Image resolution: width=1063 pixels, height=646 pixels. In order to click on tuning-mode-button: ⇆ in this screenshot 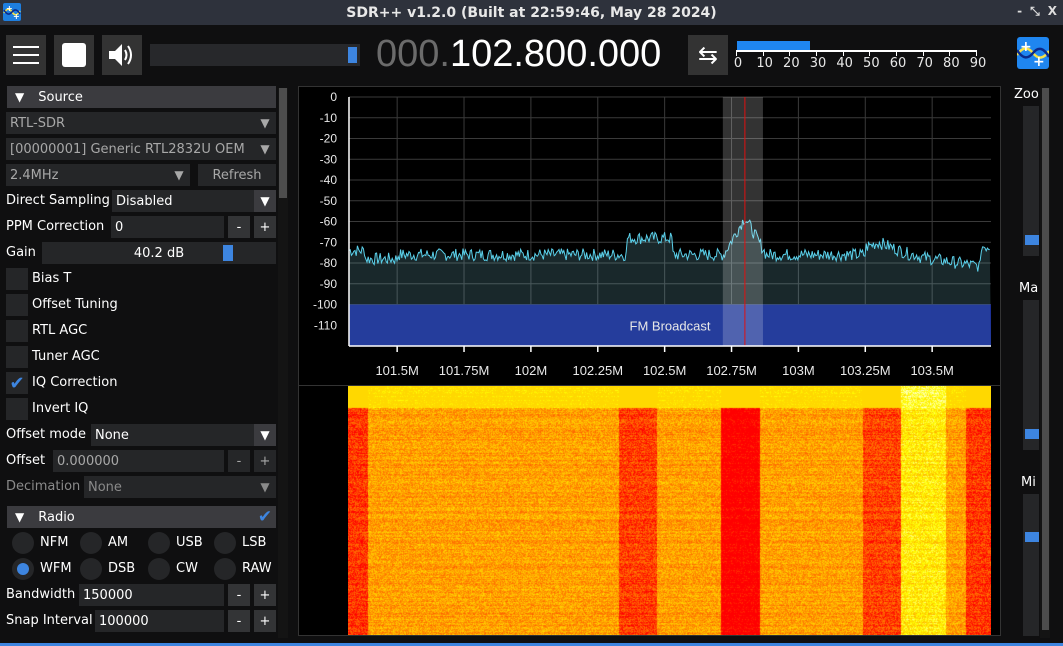, I will do `click(708, 55)`.